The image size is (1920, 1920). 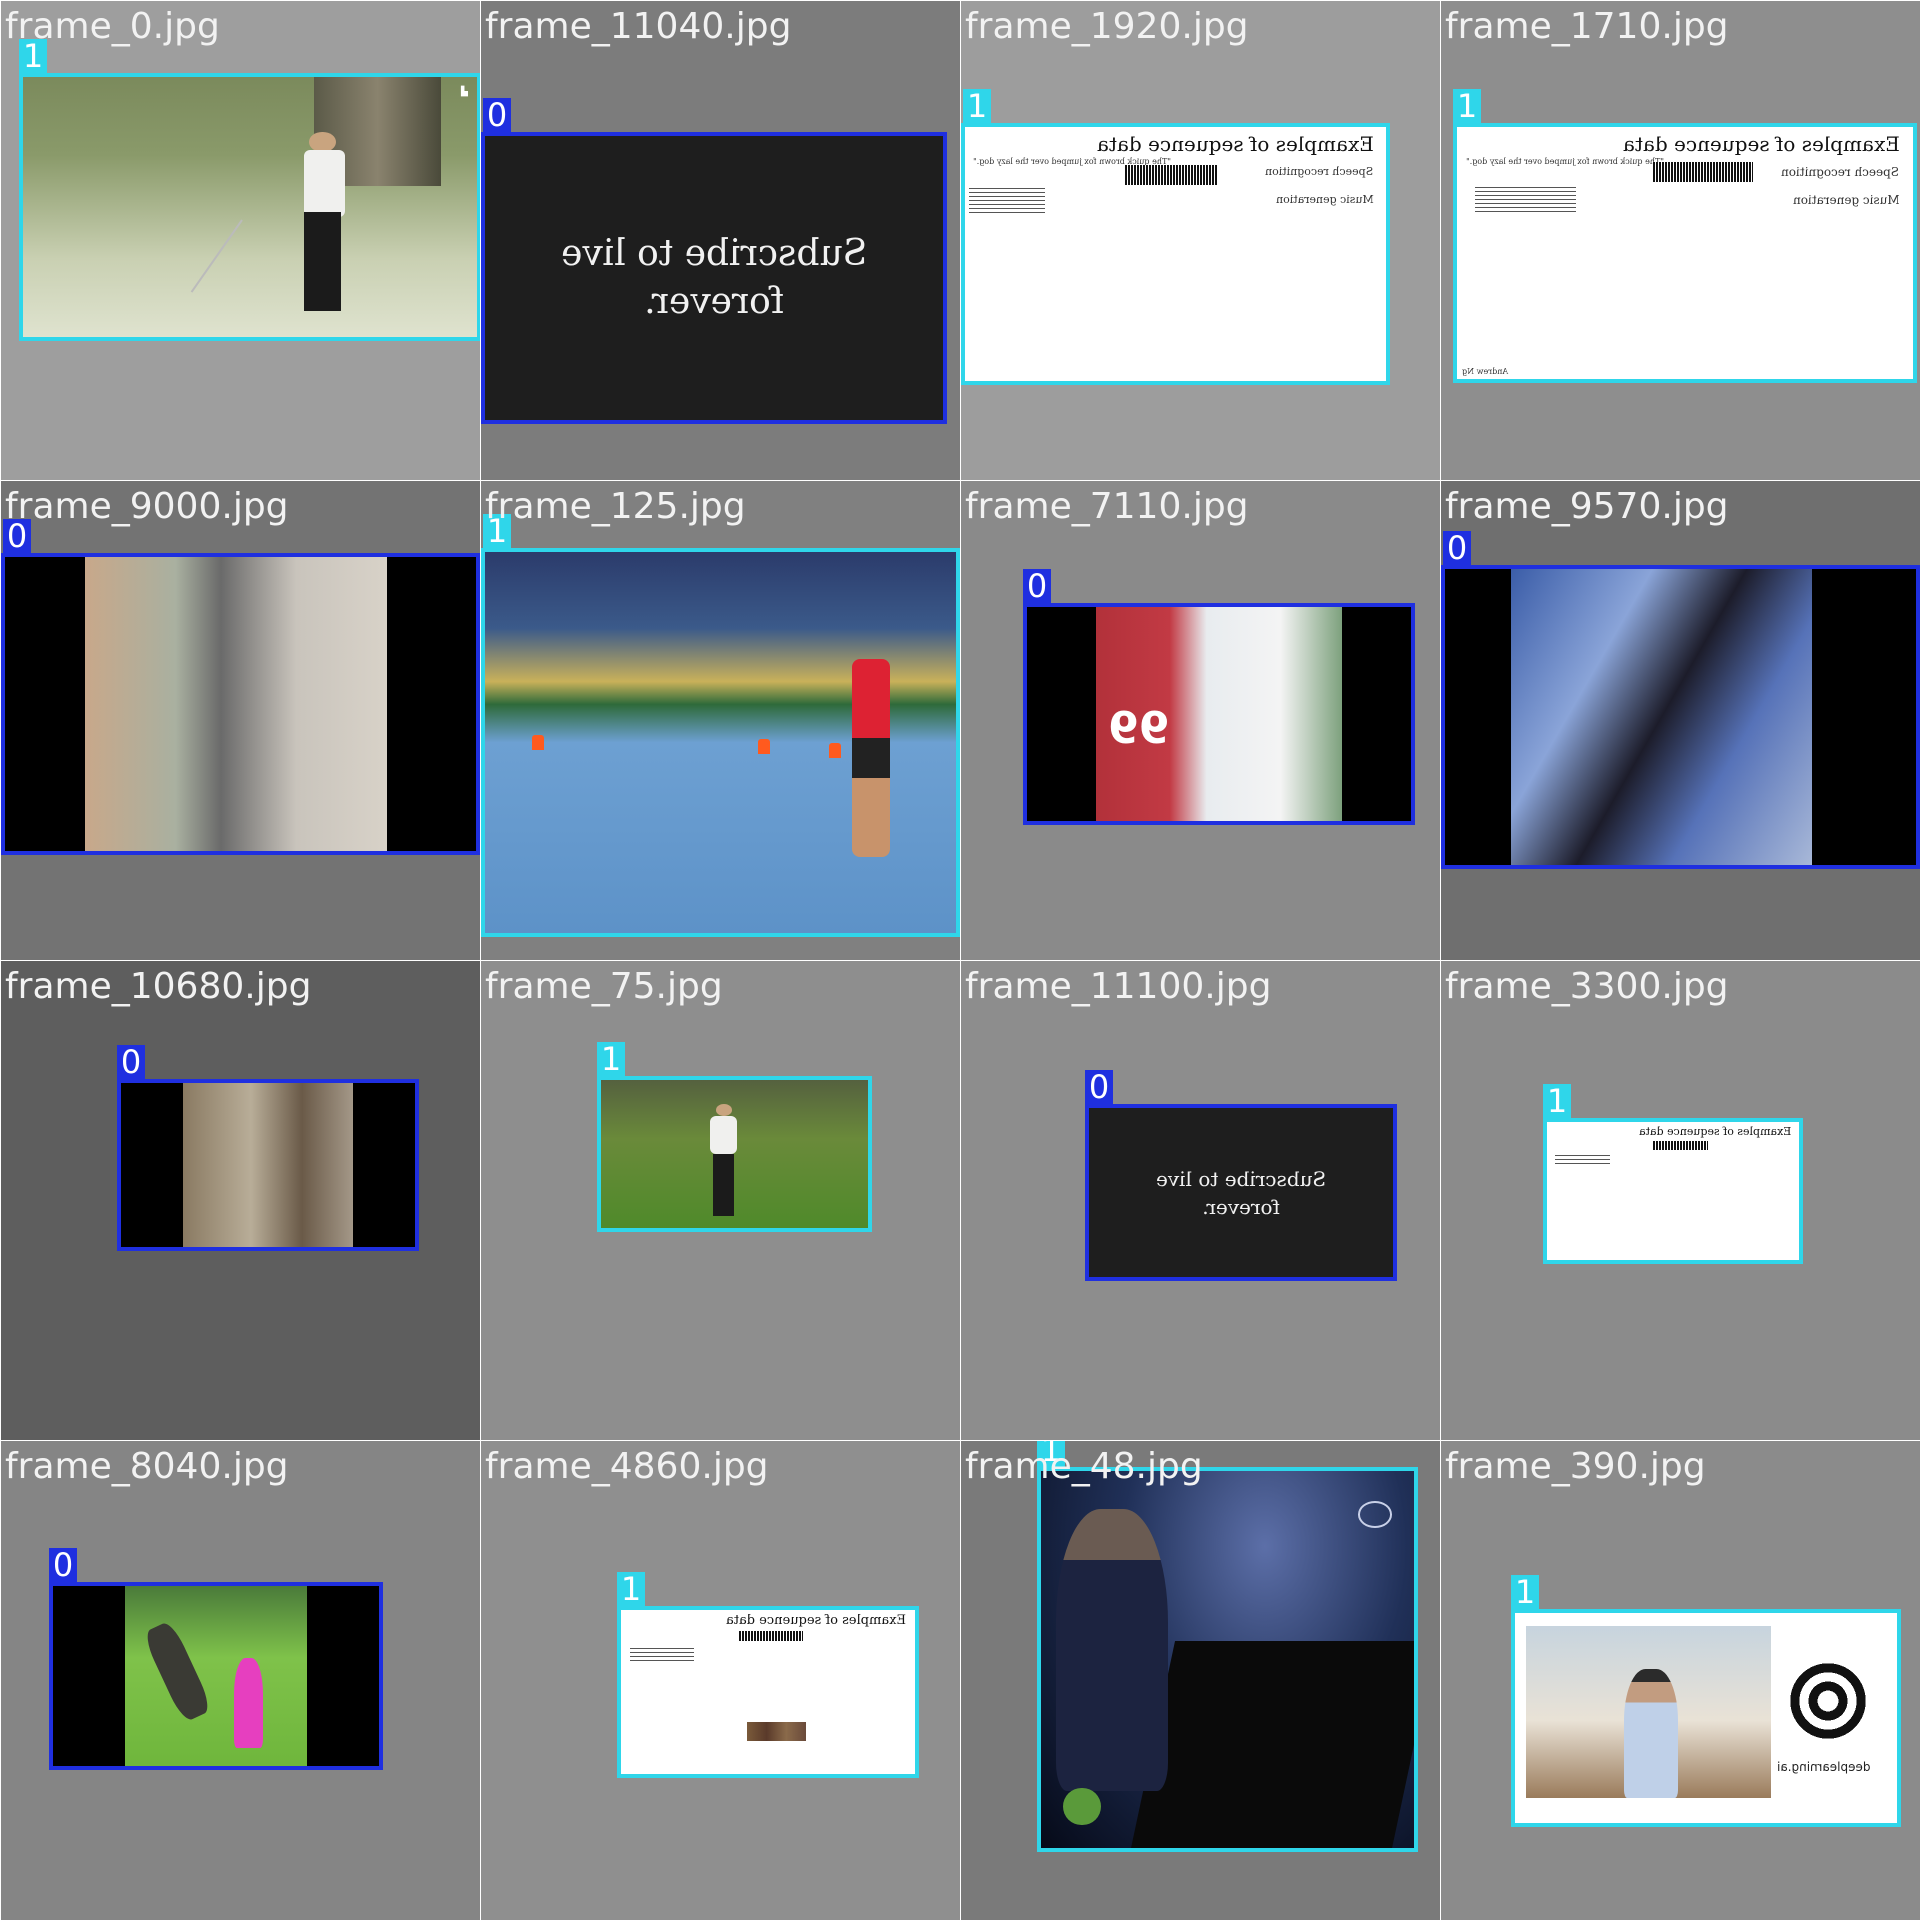 What do you see at coordinates (1823, 1767) in the screenshot?
I see `brand-text: deeplearning.ai` at bounding box center [1823, 1767].